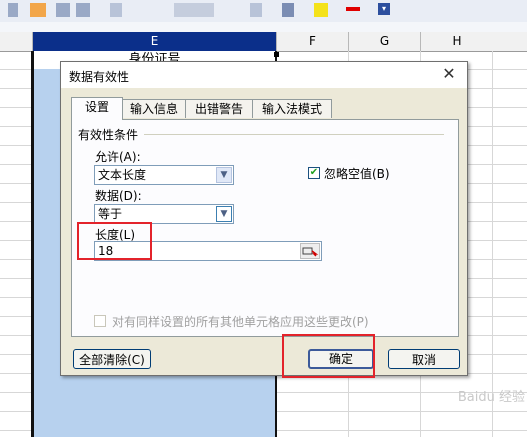 This screenshot has height=437, width=527. I want to click on clear-all-button: 全部清除(C), so click(112, 359).